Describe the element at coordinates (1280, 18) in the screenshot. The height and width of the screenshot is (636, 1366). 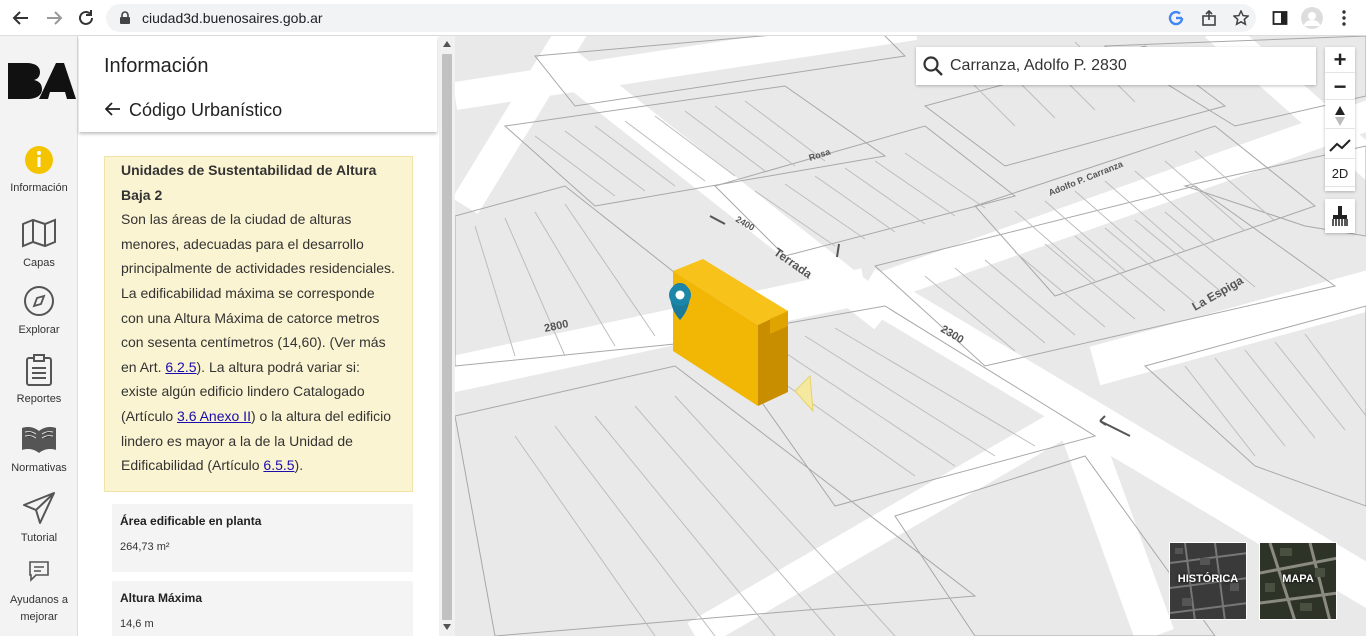
I see `side-panel-icon` at that location.